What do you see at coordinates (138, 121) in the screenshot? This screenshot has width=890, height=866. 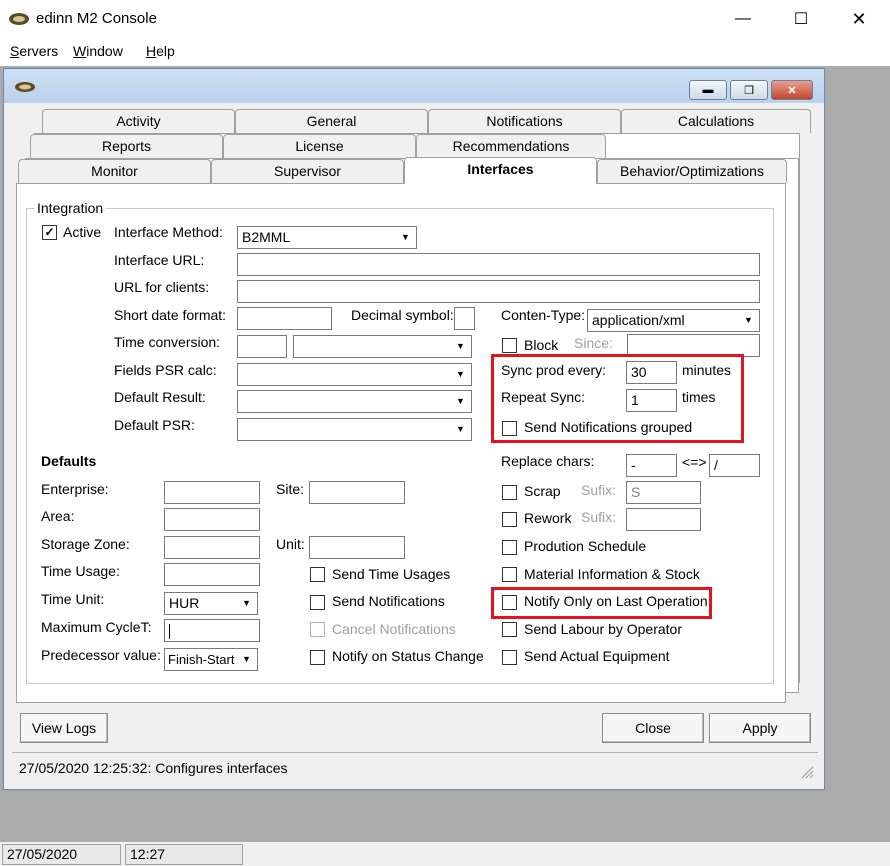 I see `tab-activity: Activity` at bounding box center [138, 121].